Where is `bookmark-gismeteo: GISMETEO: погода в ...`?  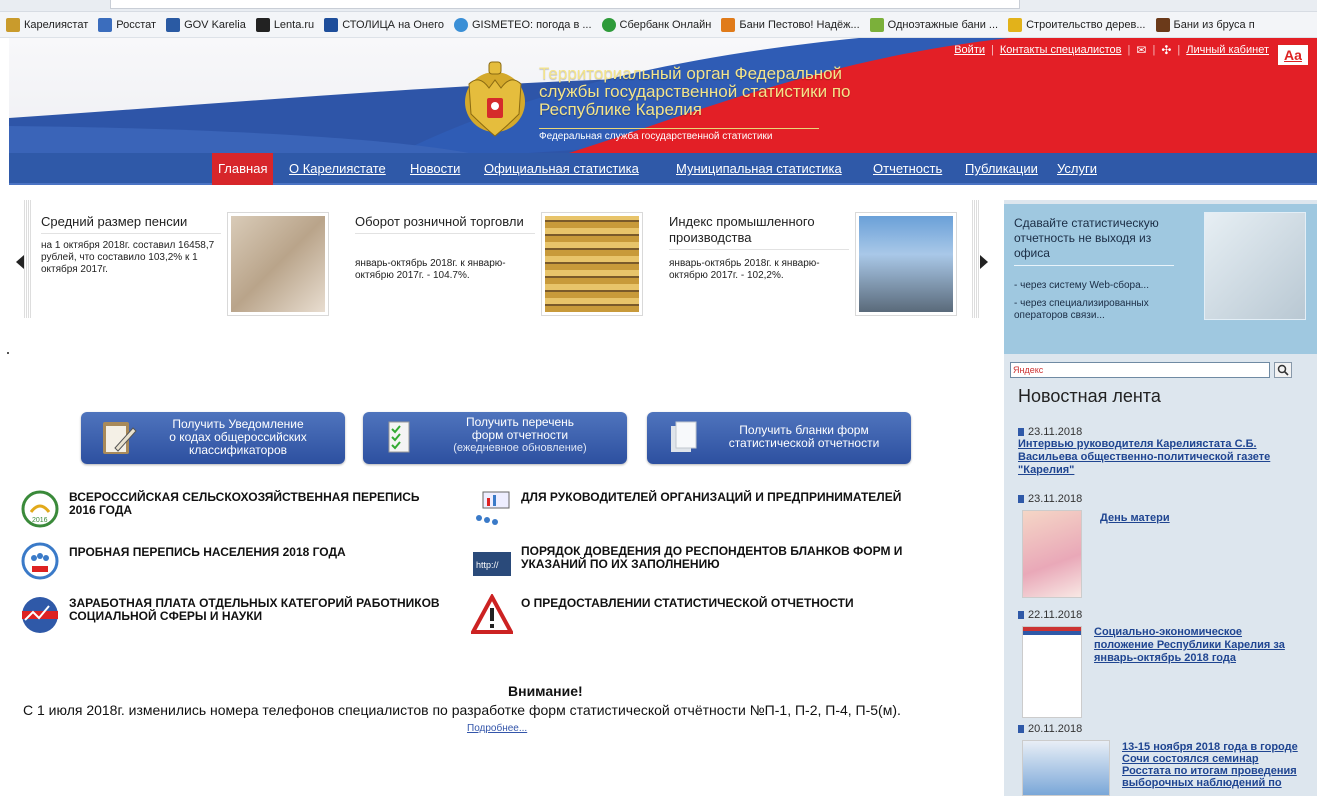
bookmark-gismeteo: GISMETEO: погода в ... is located at coordinates (522, 24).